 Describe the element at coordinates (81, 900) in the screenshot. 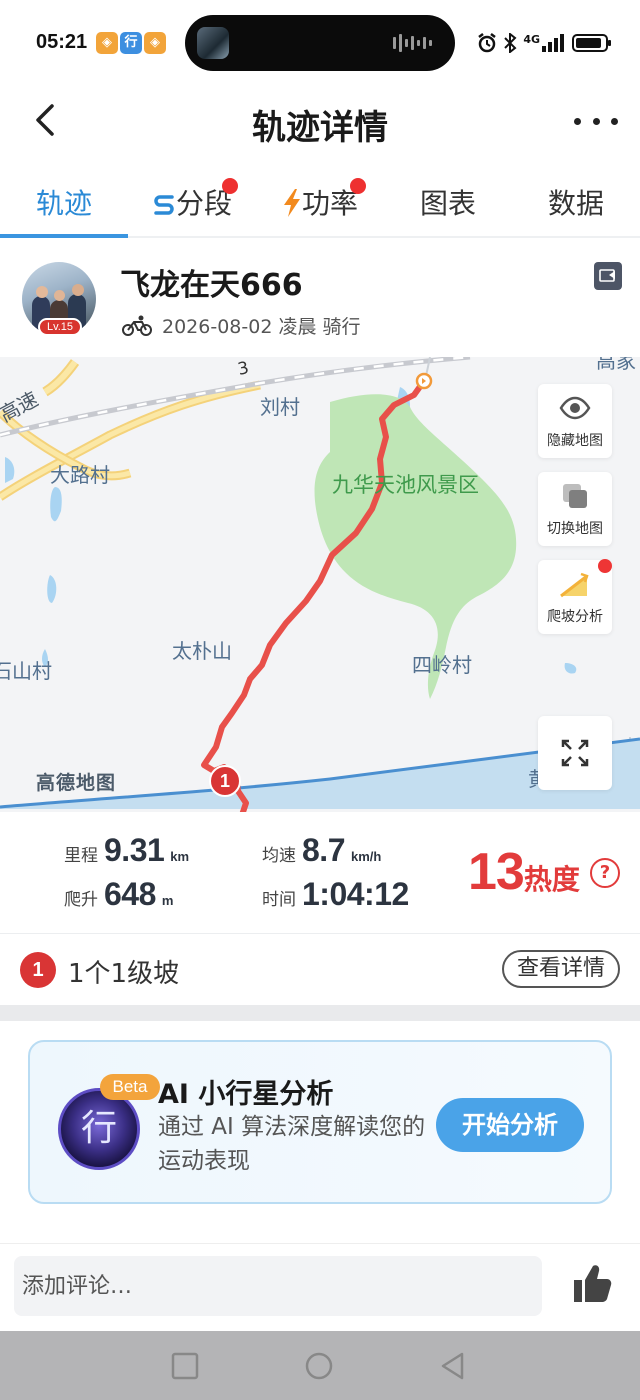

I see `stat-climb-label: 爬升` at that location.